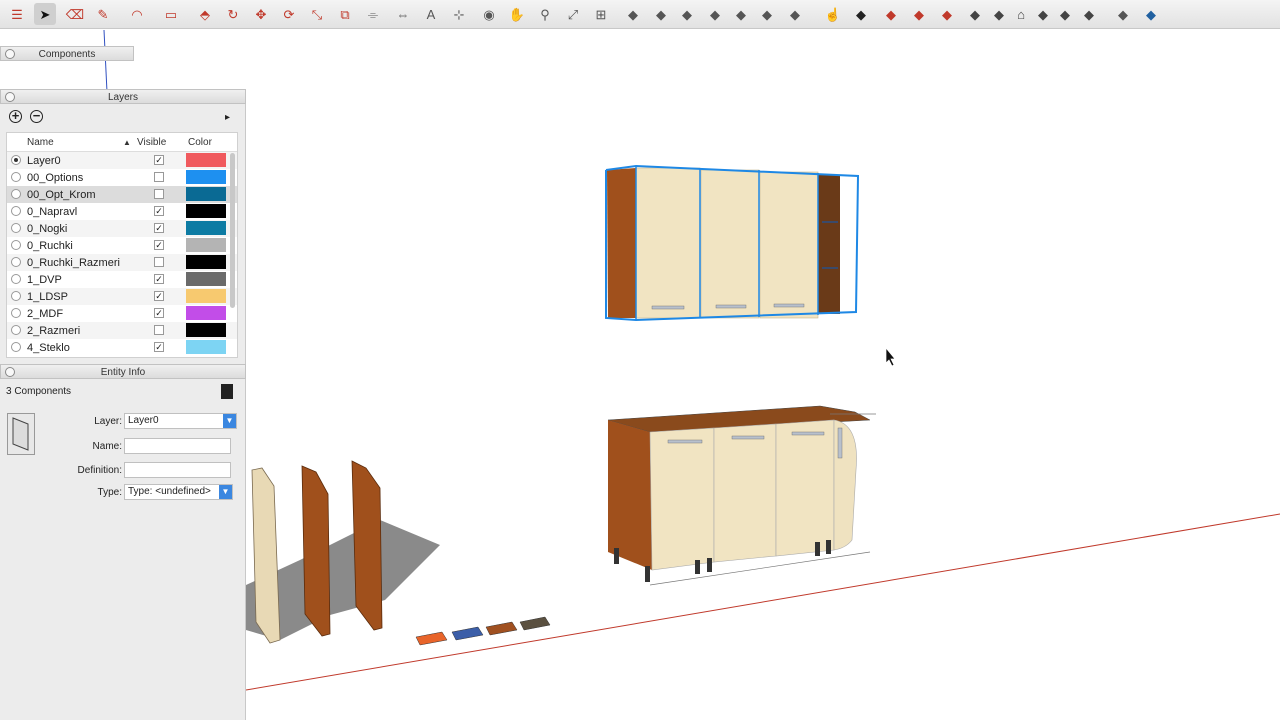 The image size is (1280, 720). Describe the element at coordinates (200, 142) in the screenshot. I see `column-color: Color` at that location.